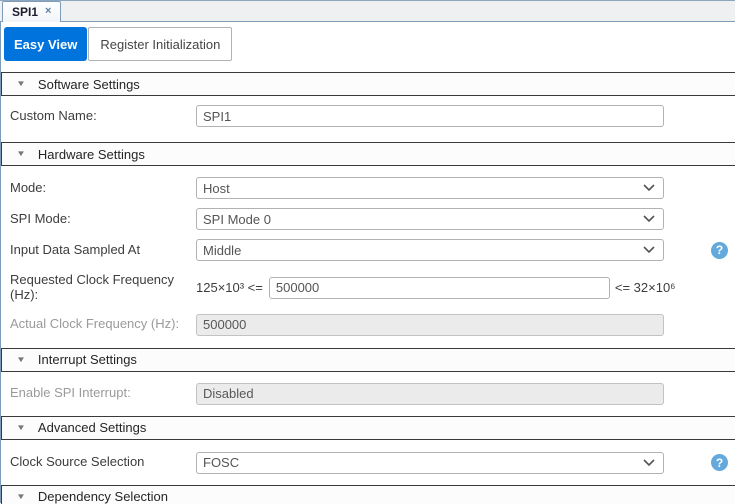  I want to click on tab-register-initialization: Register Initialization, so click(160, 44).